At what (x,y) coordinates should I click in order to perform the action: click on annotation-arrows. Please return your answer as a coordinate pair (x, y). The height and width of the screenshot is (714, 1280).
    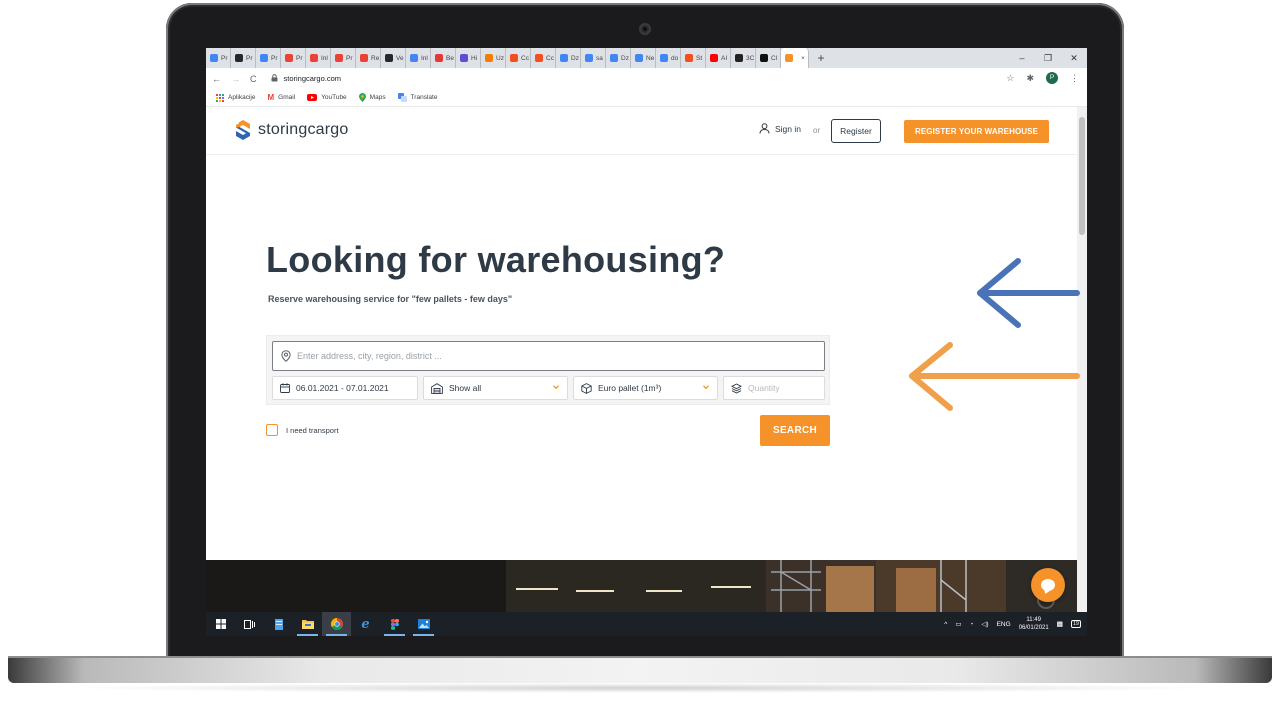
    Looking at the image, I should click on (994, 334).